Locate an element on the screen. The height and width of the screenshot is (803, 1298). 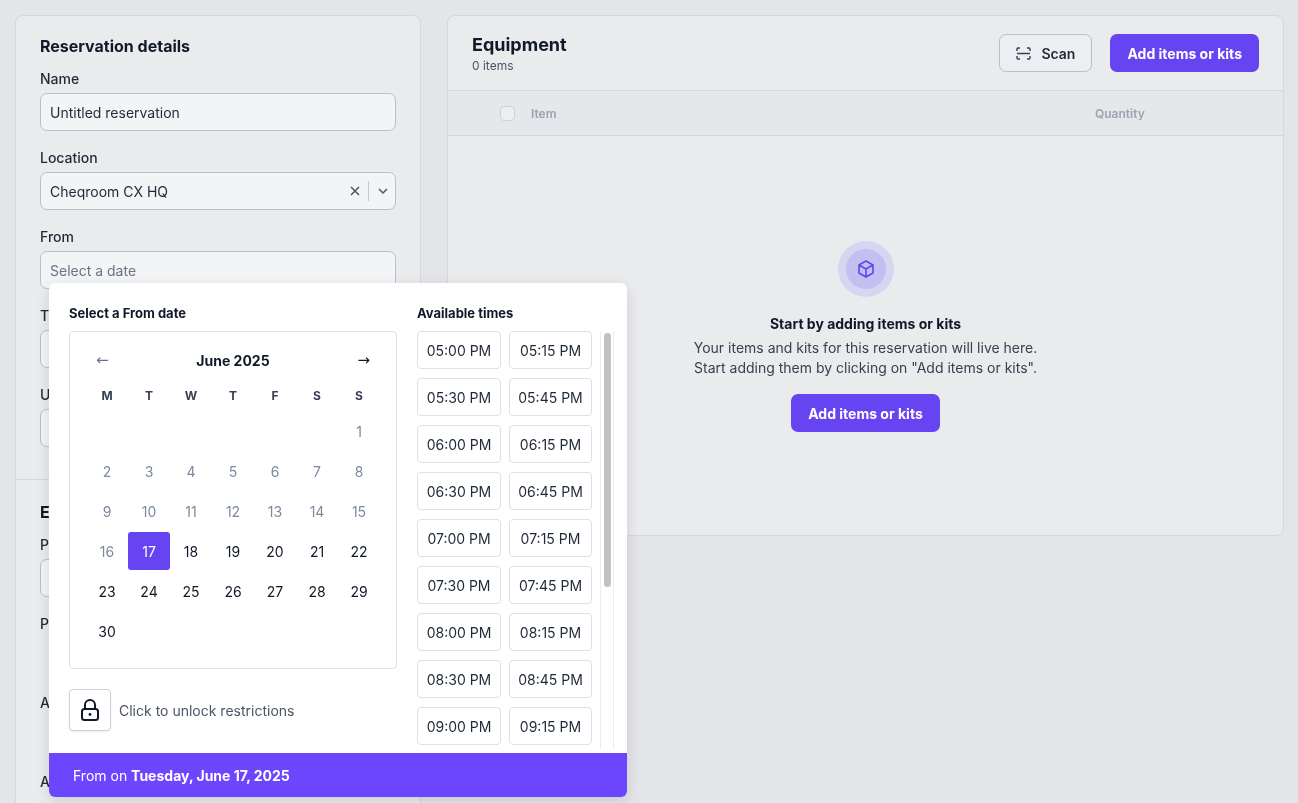
time-slot: 05:00 PM is located at coordinates (459, 350).